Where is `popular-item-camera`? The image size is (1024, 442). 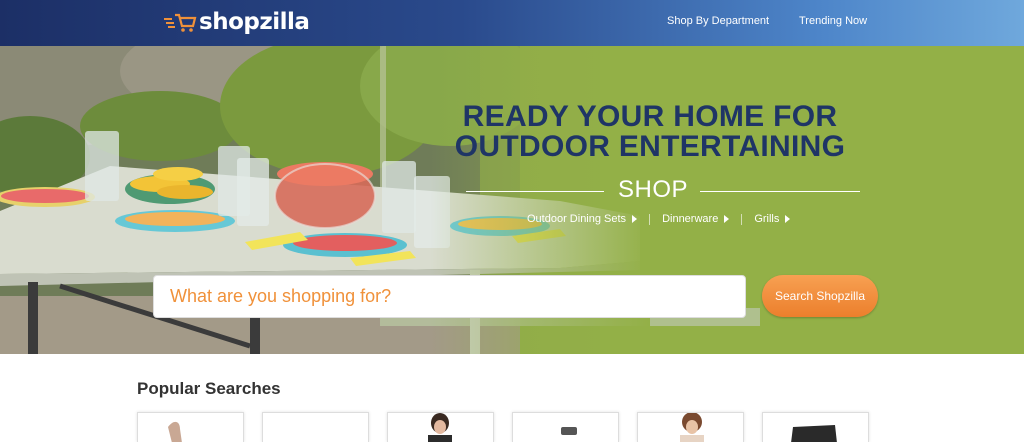 popular-item-camera is located at coordinates (565, 427).